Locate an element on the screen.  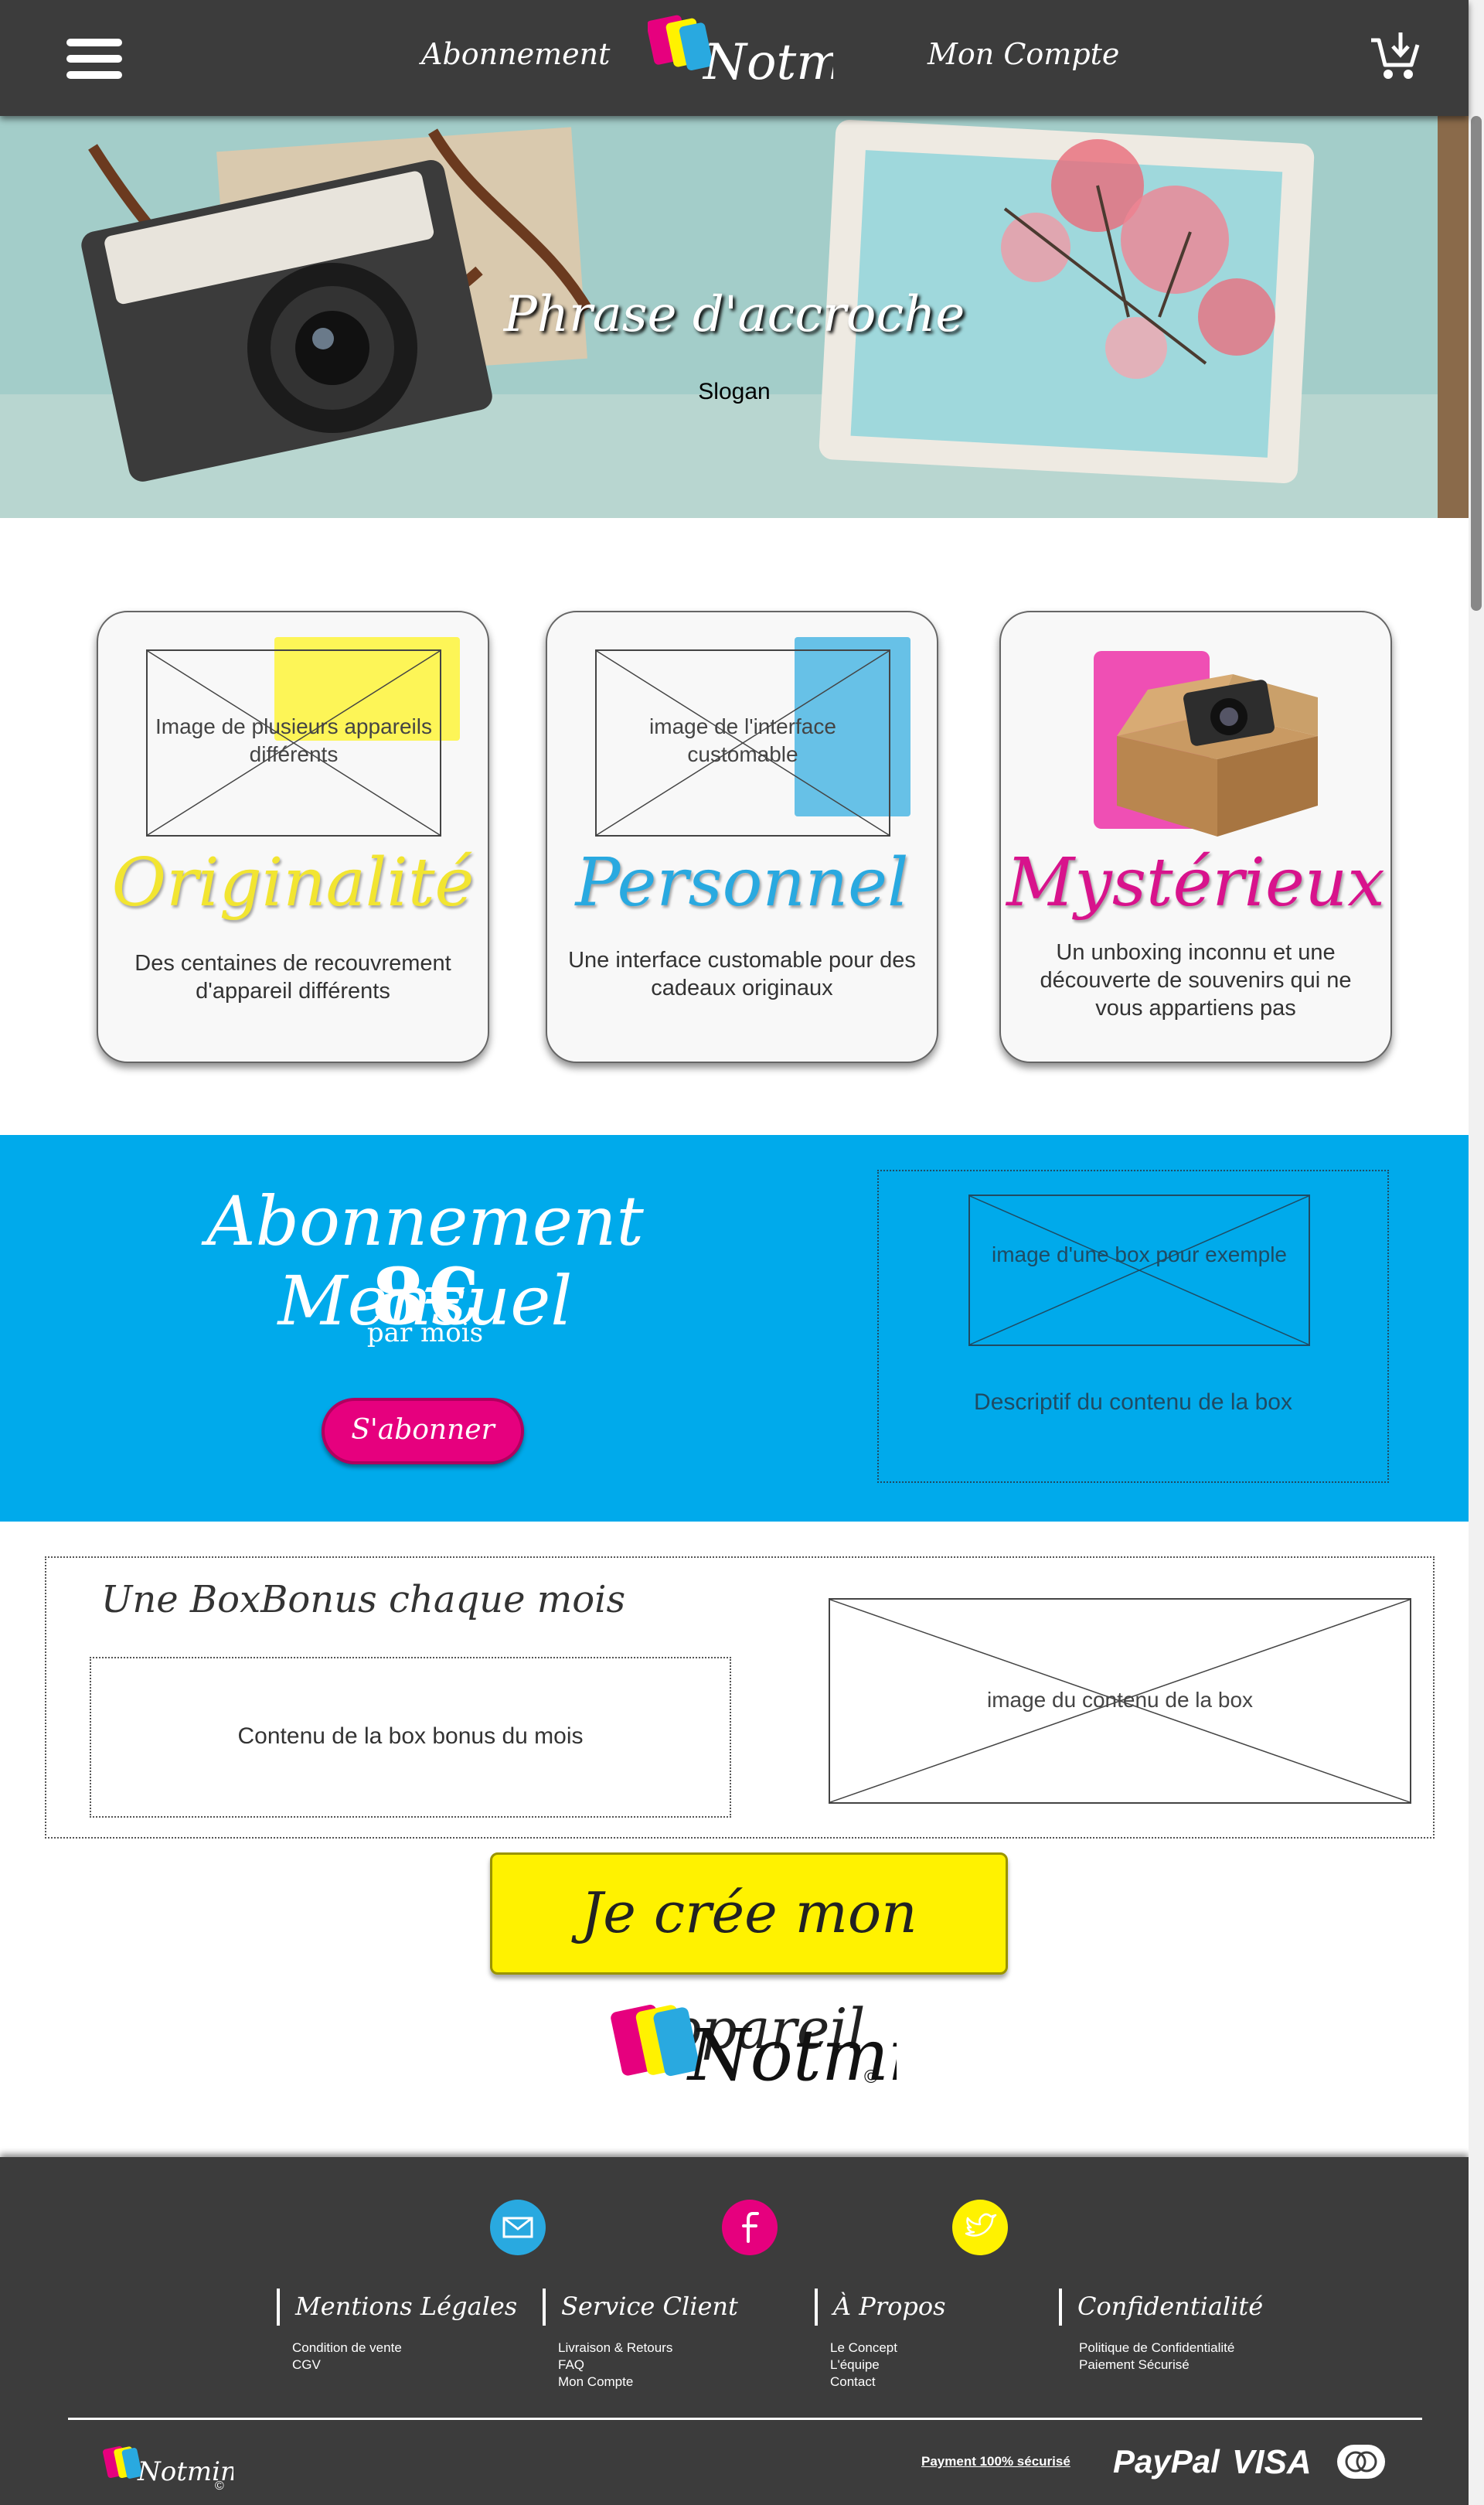
feature-title: Mystérieux is located at coordinates (1195, 883).